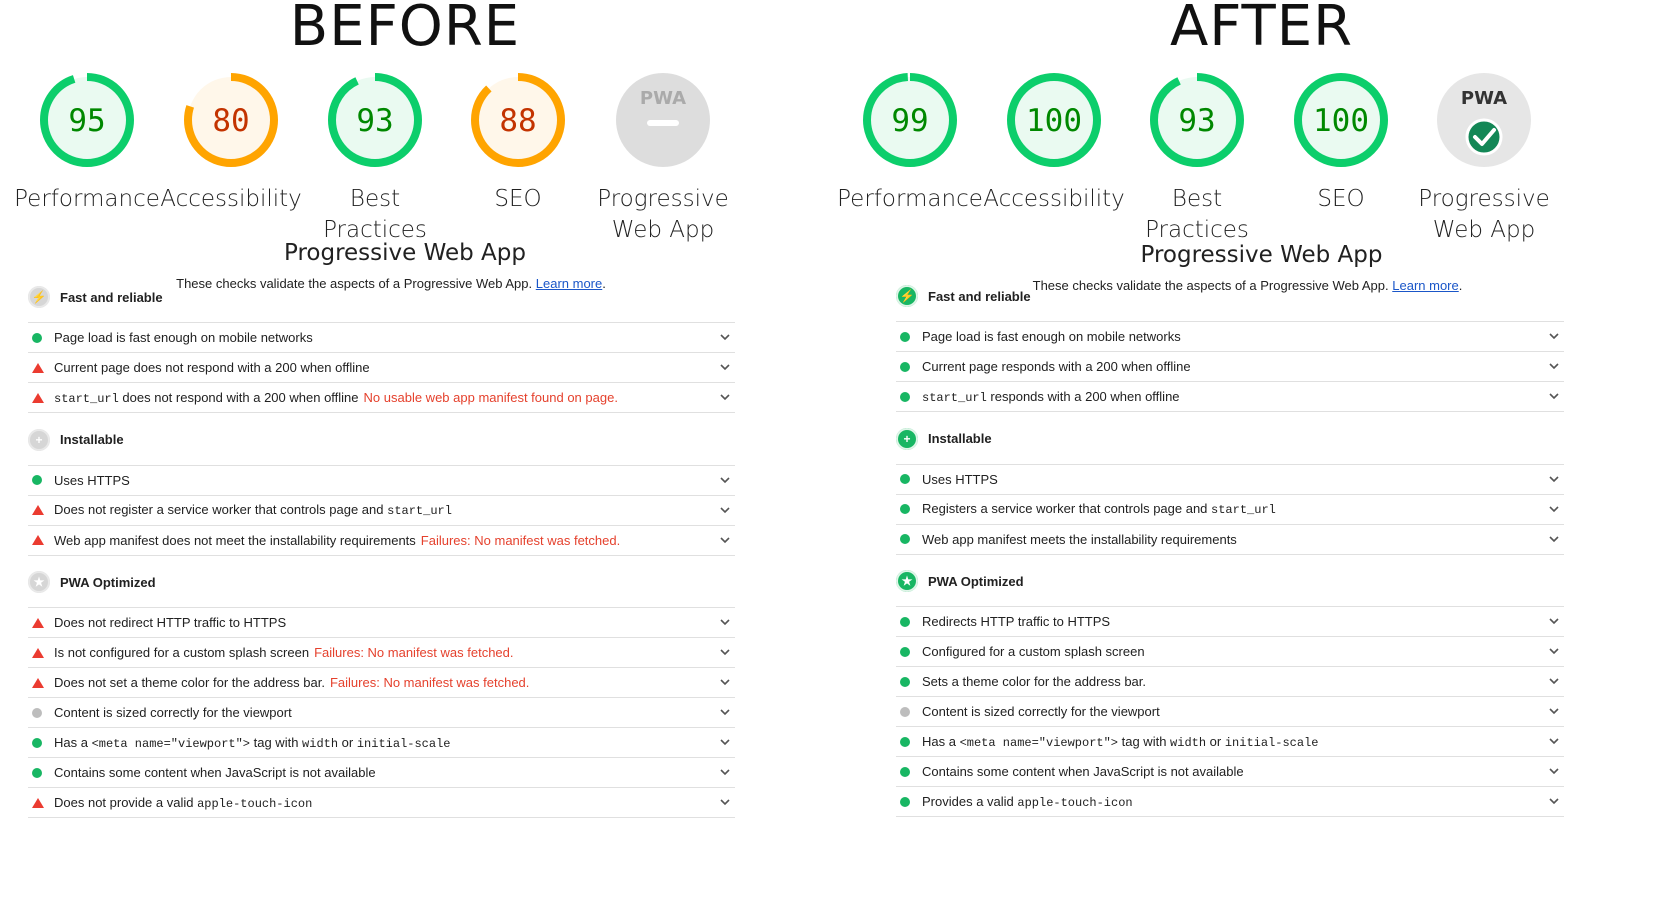 This screenshot has height=900, width=1655. I want to click on score-value: 88, so click(517, 121).